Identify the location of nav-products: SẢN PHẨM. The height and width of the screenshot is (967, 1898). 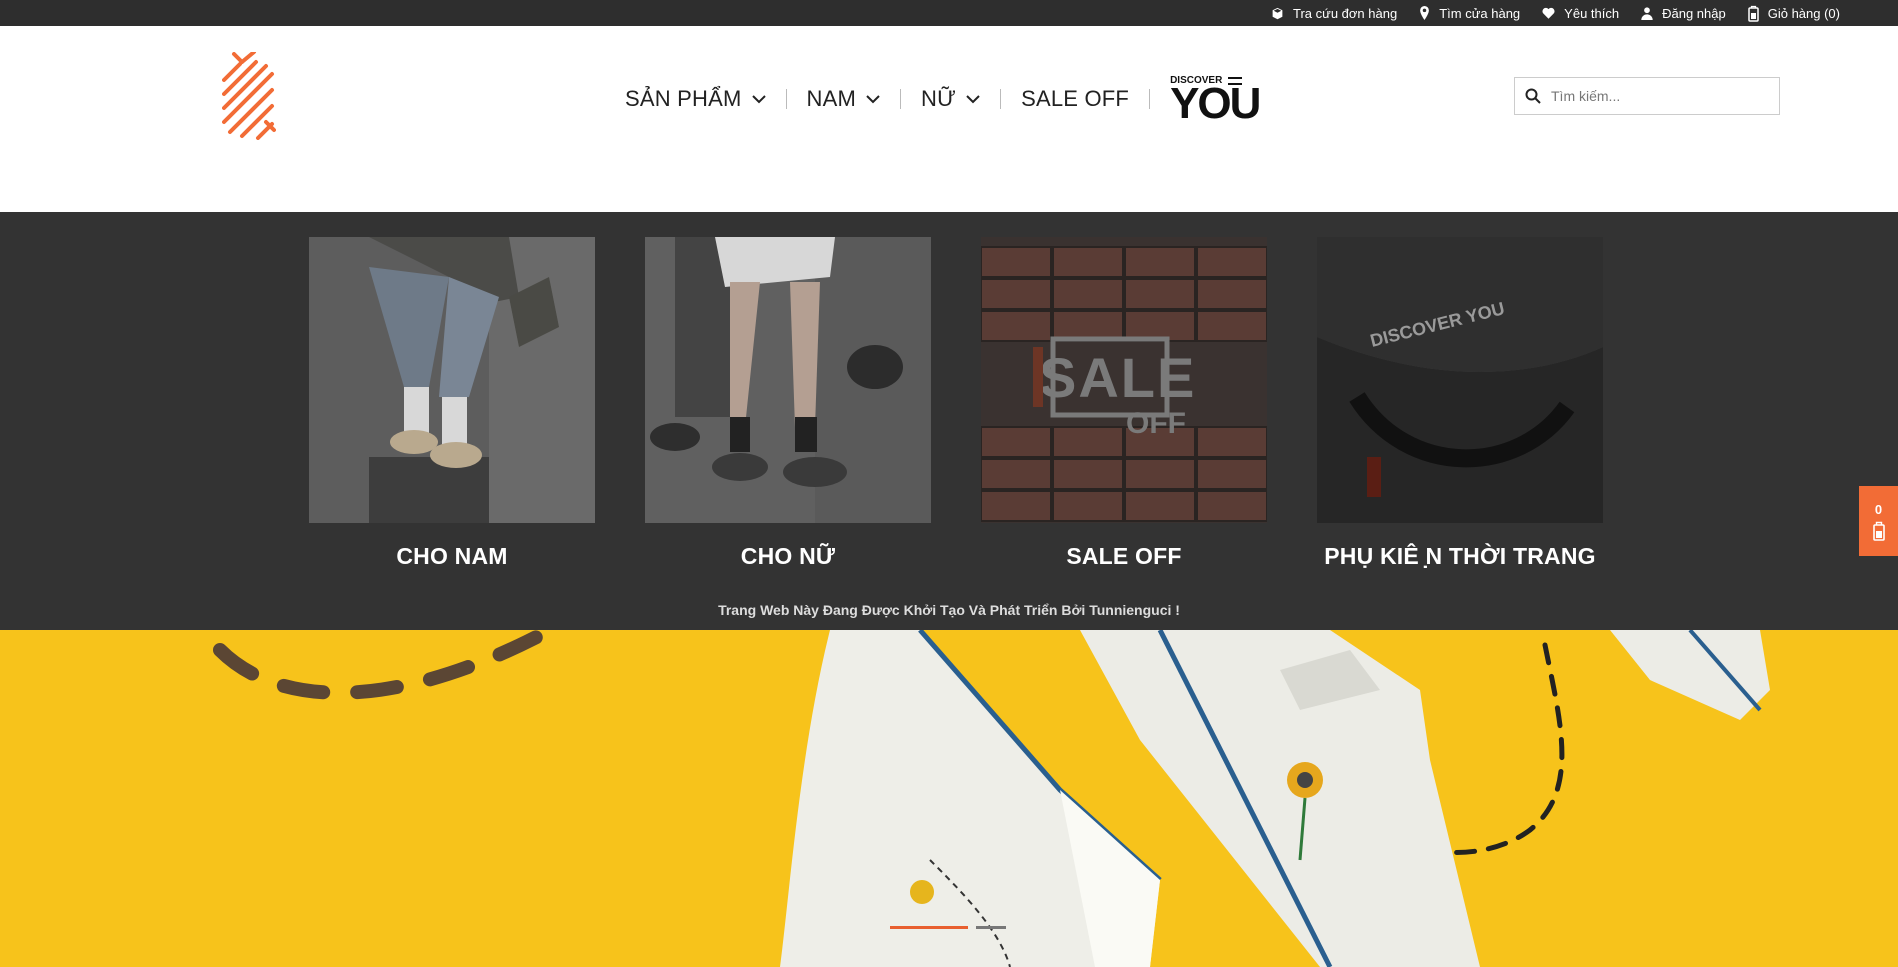
(695, 99).